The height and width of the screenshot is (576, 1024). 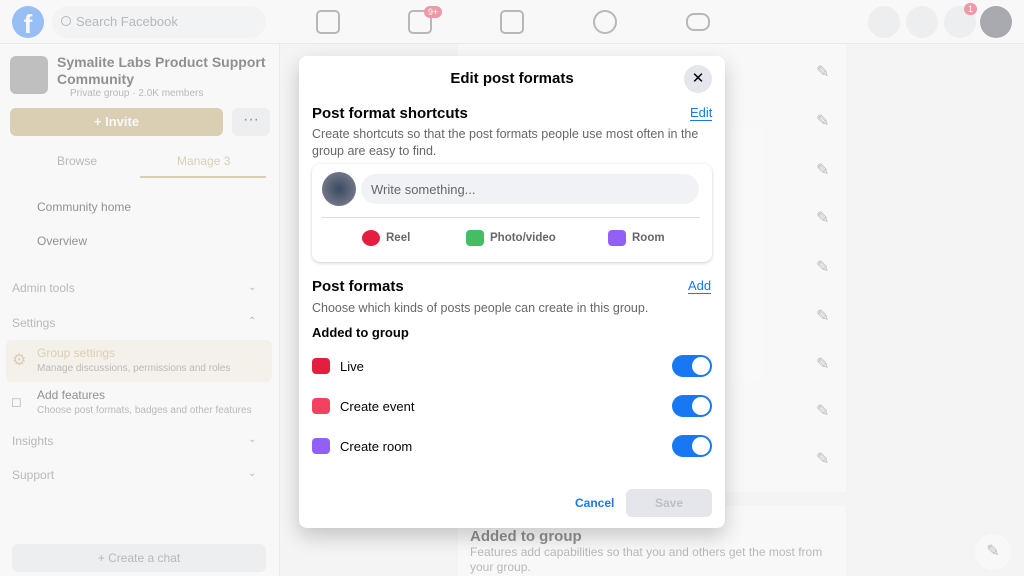 I want to click on label: Photo/video, so click(x=523, y=238).